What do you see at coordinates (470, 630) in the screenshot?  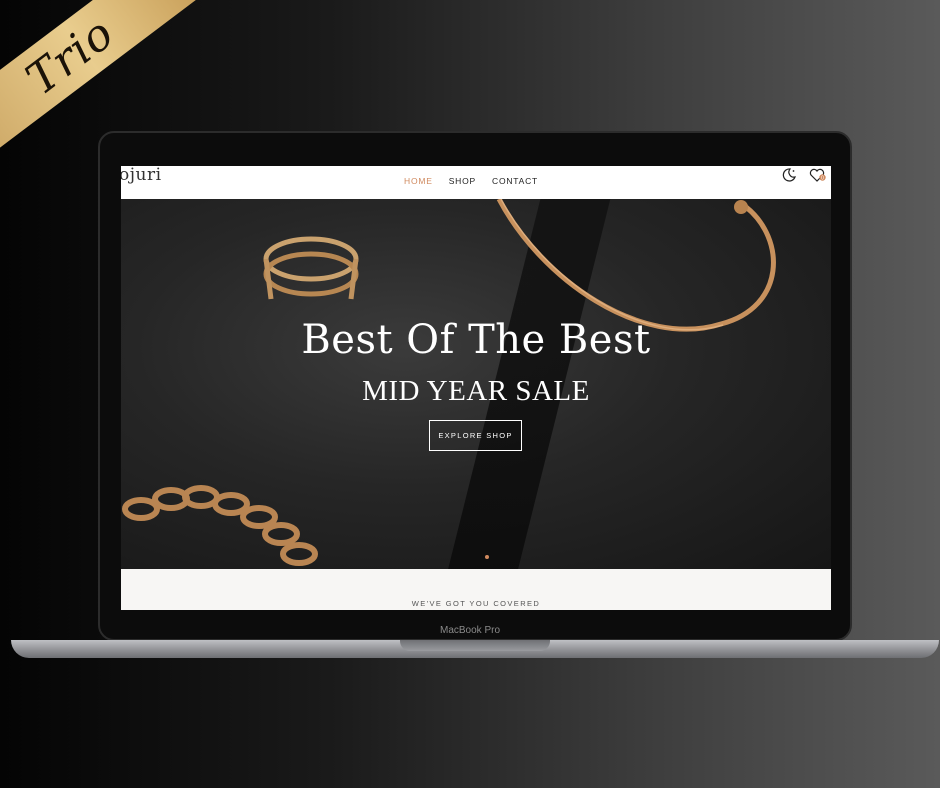 I see `device-label: MacBook Pro` at bounding box center [470, 630].